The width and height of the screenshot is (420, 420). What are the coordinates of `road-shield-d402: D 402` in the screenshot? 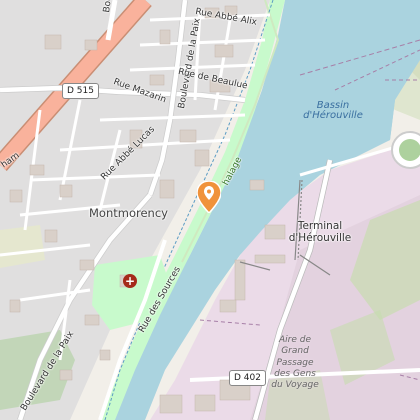 It's located at (247, 378).